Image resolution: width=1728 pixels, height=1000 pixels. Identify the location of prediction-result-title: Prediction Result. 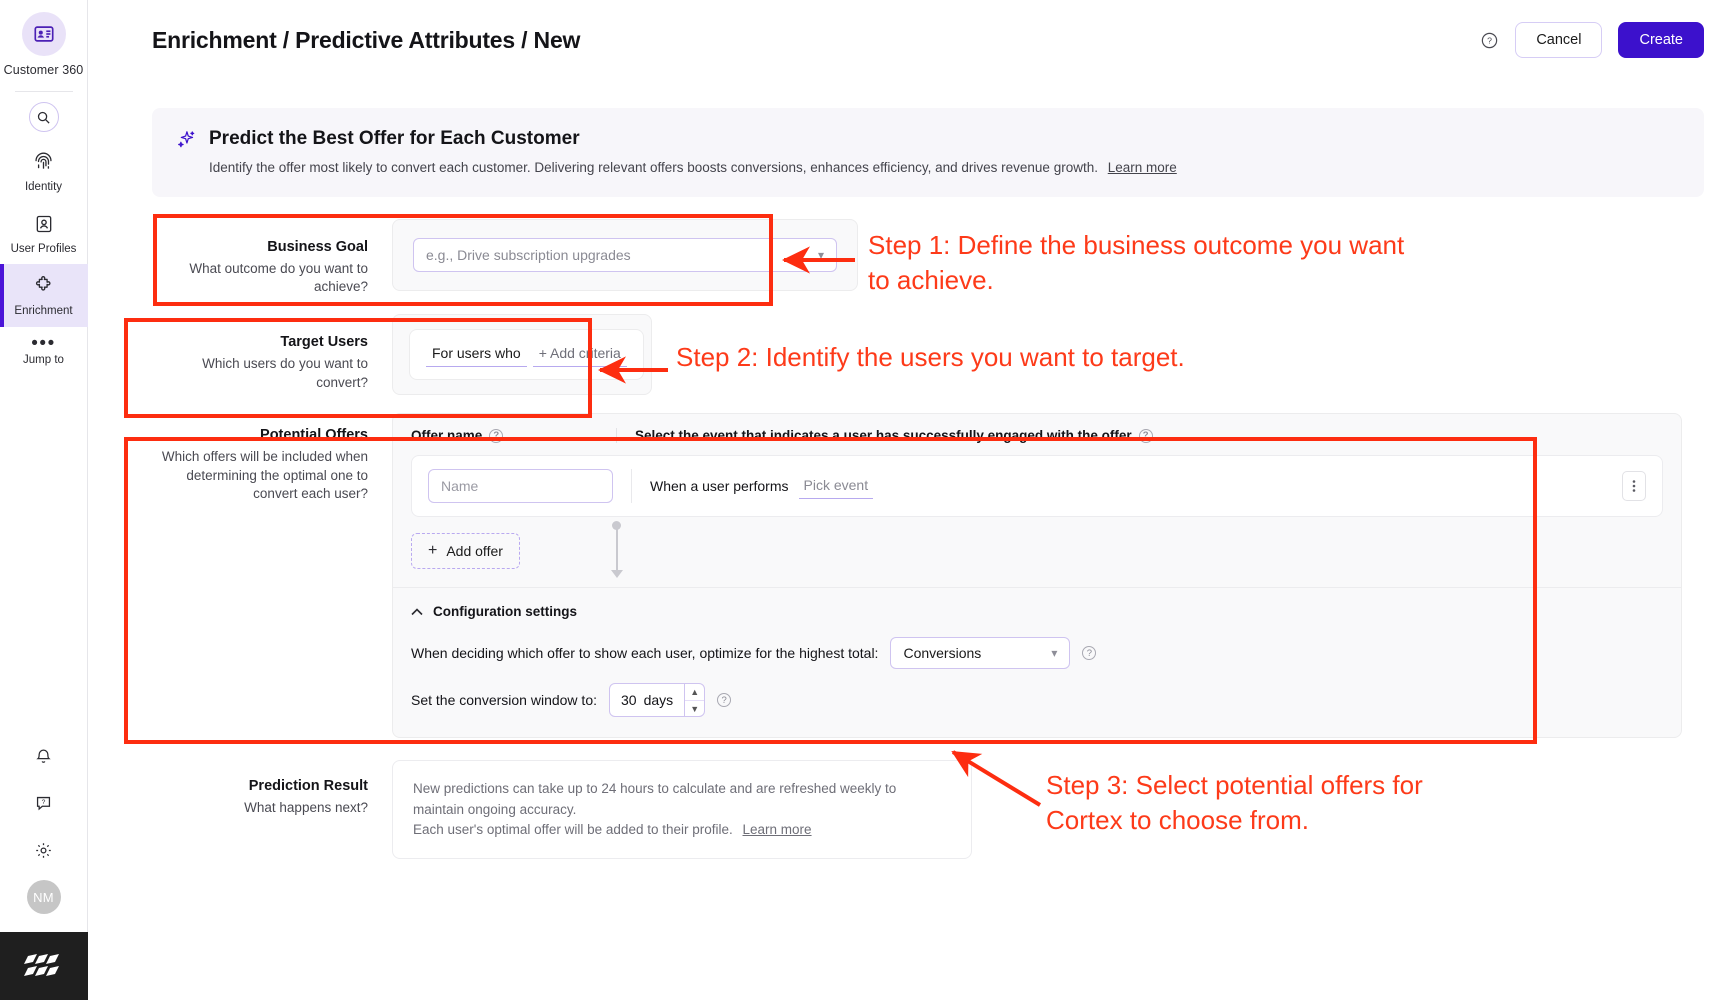
(308, 786).